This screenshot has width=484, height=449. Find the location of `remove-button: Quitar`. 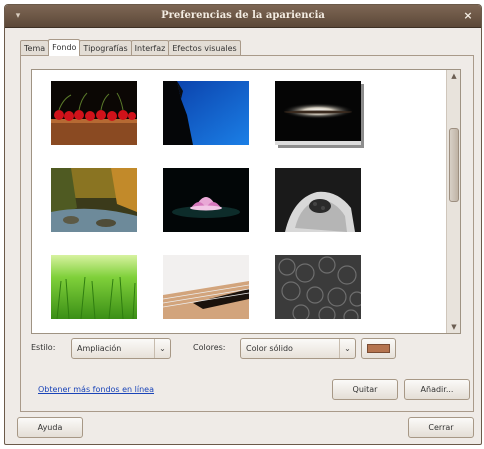

remove-button: Quitar is located at coordinates (365, 389).